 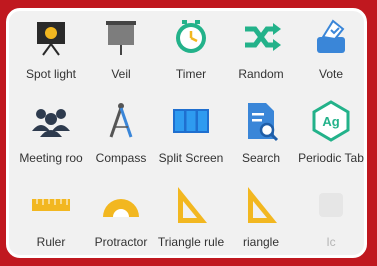 I want to click on periodic-table-icon: Ag, so click(x=331, y=121).